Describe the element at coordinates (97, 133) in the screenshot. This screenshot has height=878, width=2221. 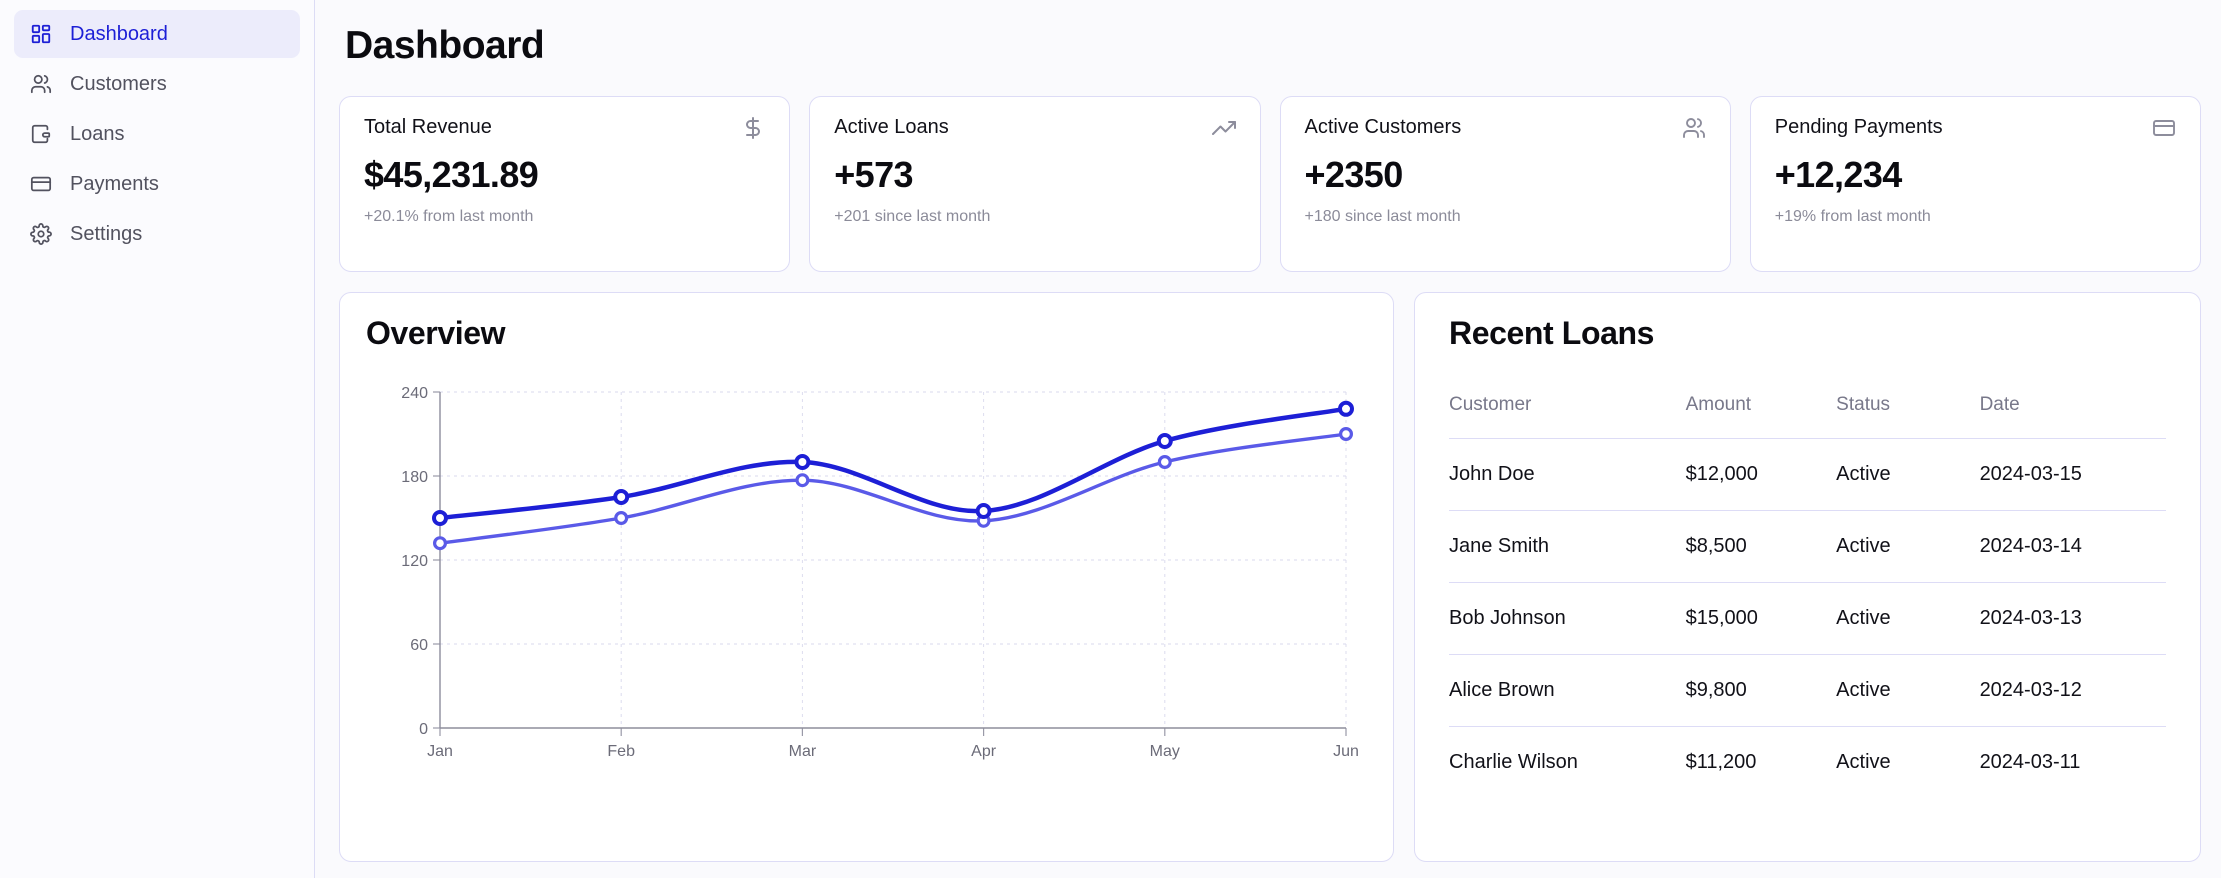
I see `sidebar-item-label: Loans` at that location.